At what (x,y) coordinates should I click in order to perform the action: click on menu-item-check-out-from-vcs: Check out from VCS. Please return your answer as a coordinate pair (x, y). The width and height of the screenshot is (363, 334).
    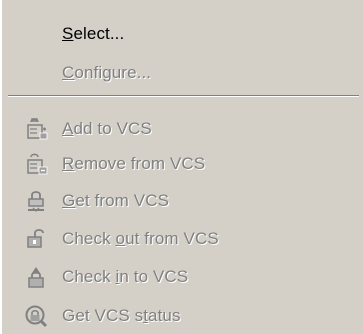
    Looking at the image, I should click on (182, 239).